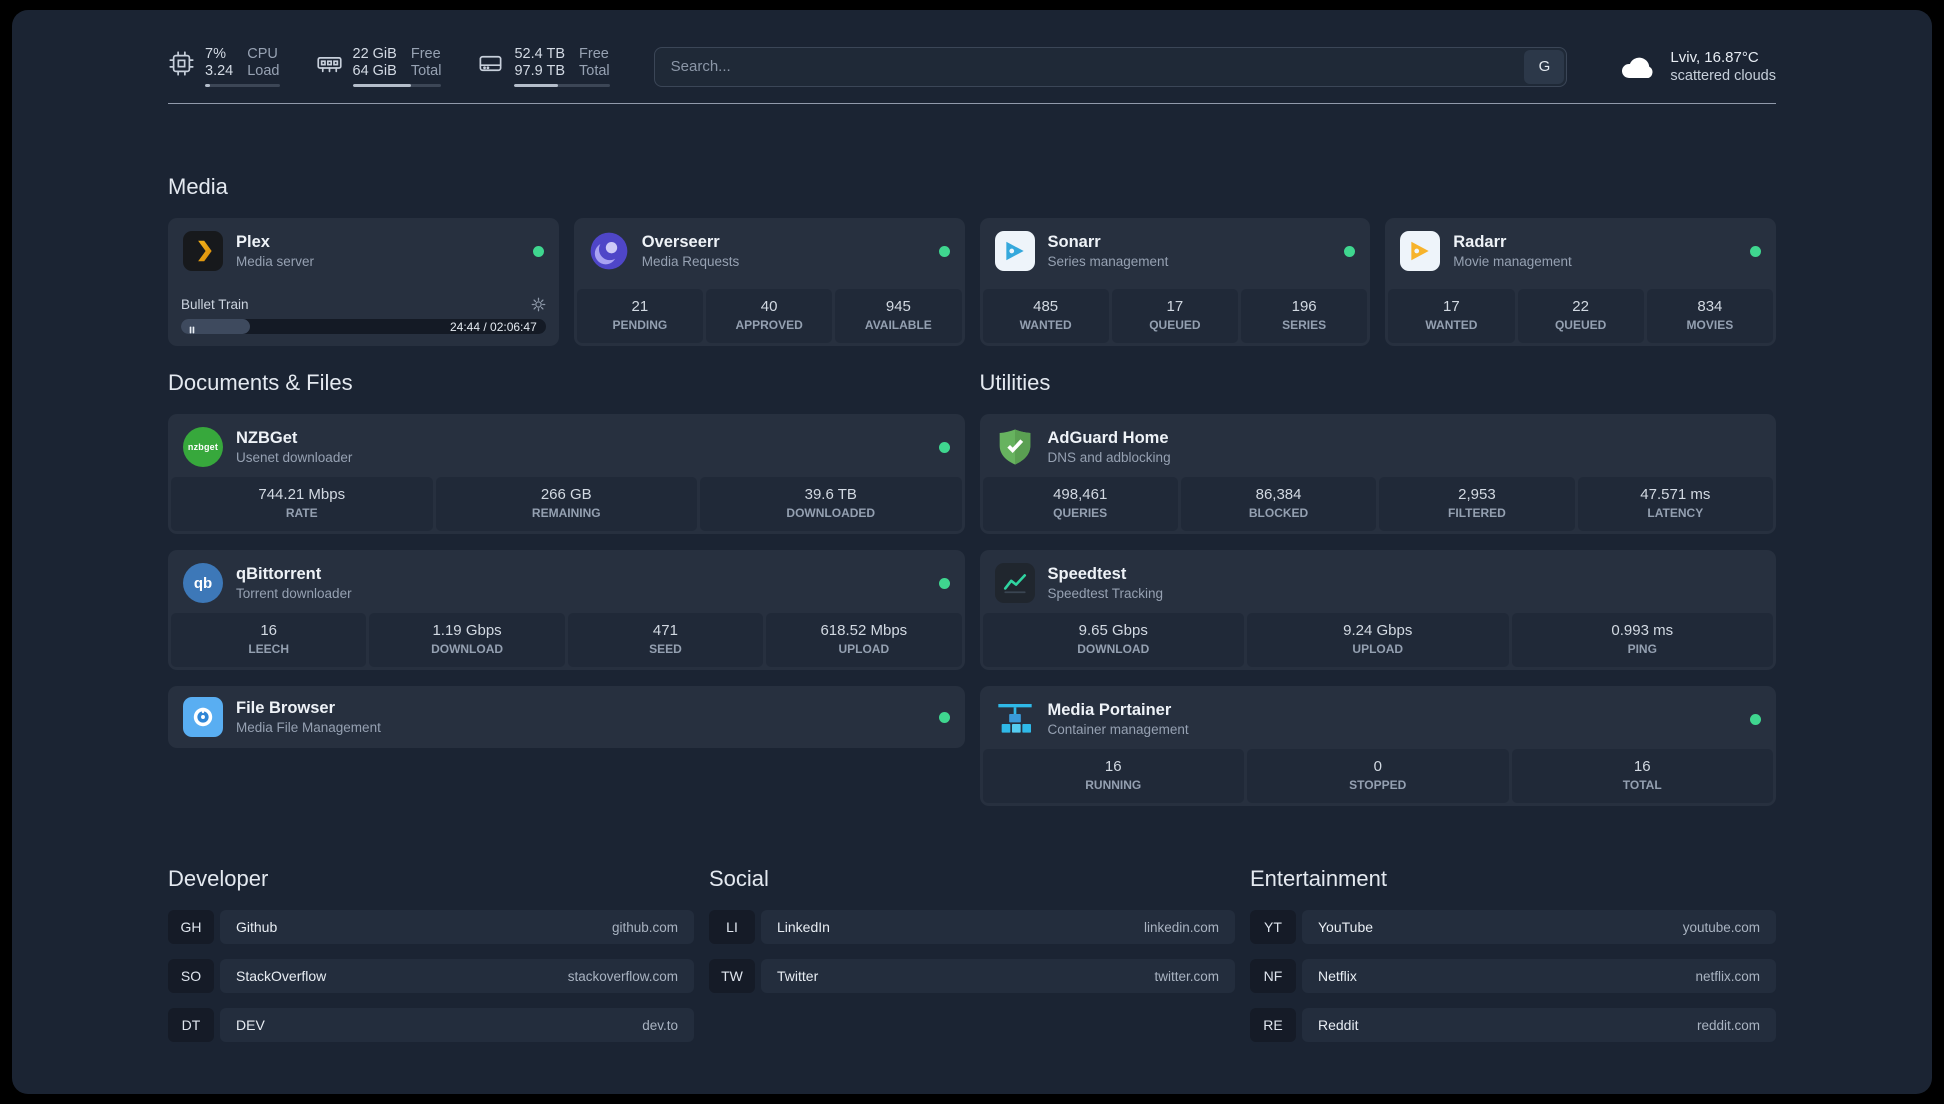 This screenshot has width=1944, height=1104. I want to click on pause-icon, so click(192, 327).